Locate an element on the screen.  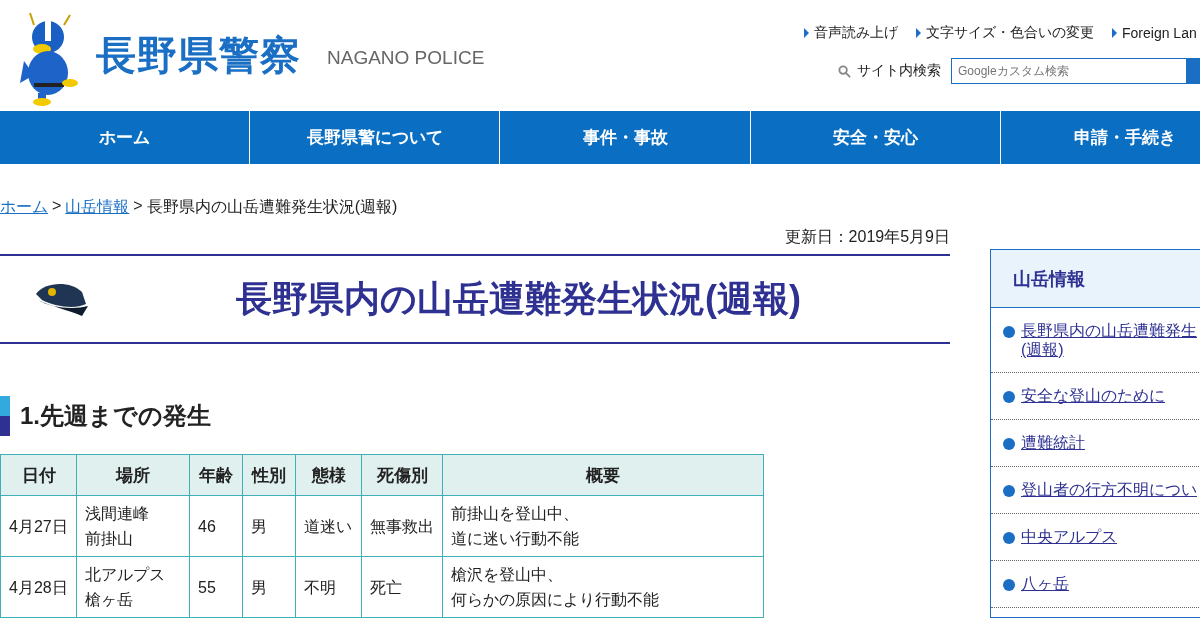
table-cell: 道迷い is located at coordinates (328, 526).